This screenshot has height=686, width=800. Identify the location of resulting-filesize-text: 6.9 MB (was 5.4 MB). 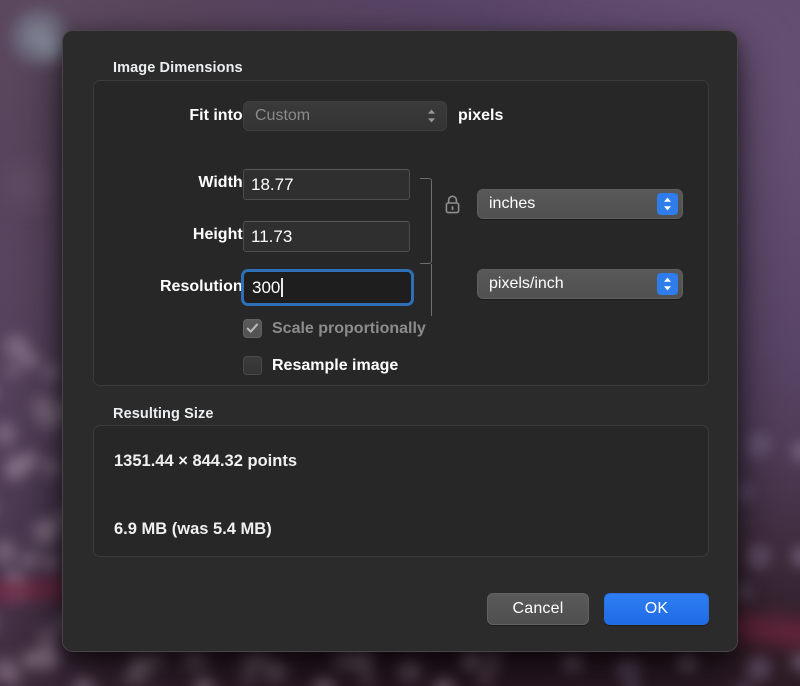
(193, 529).